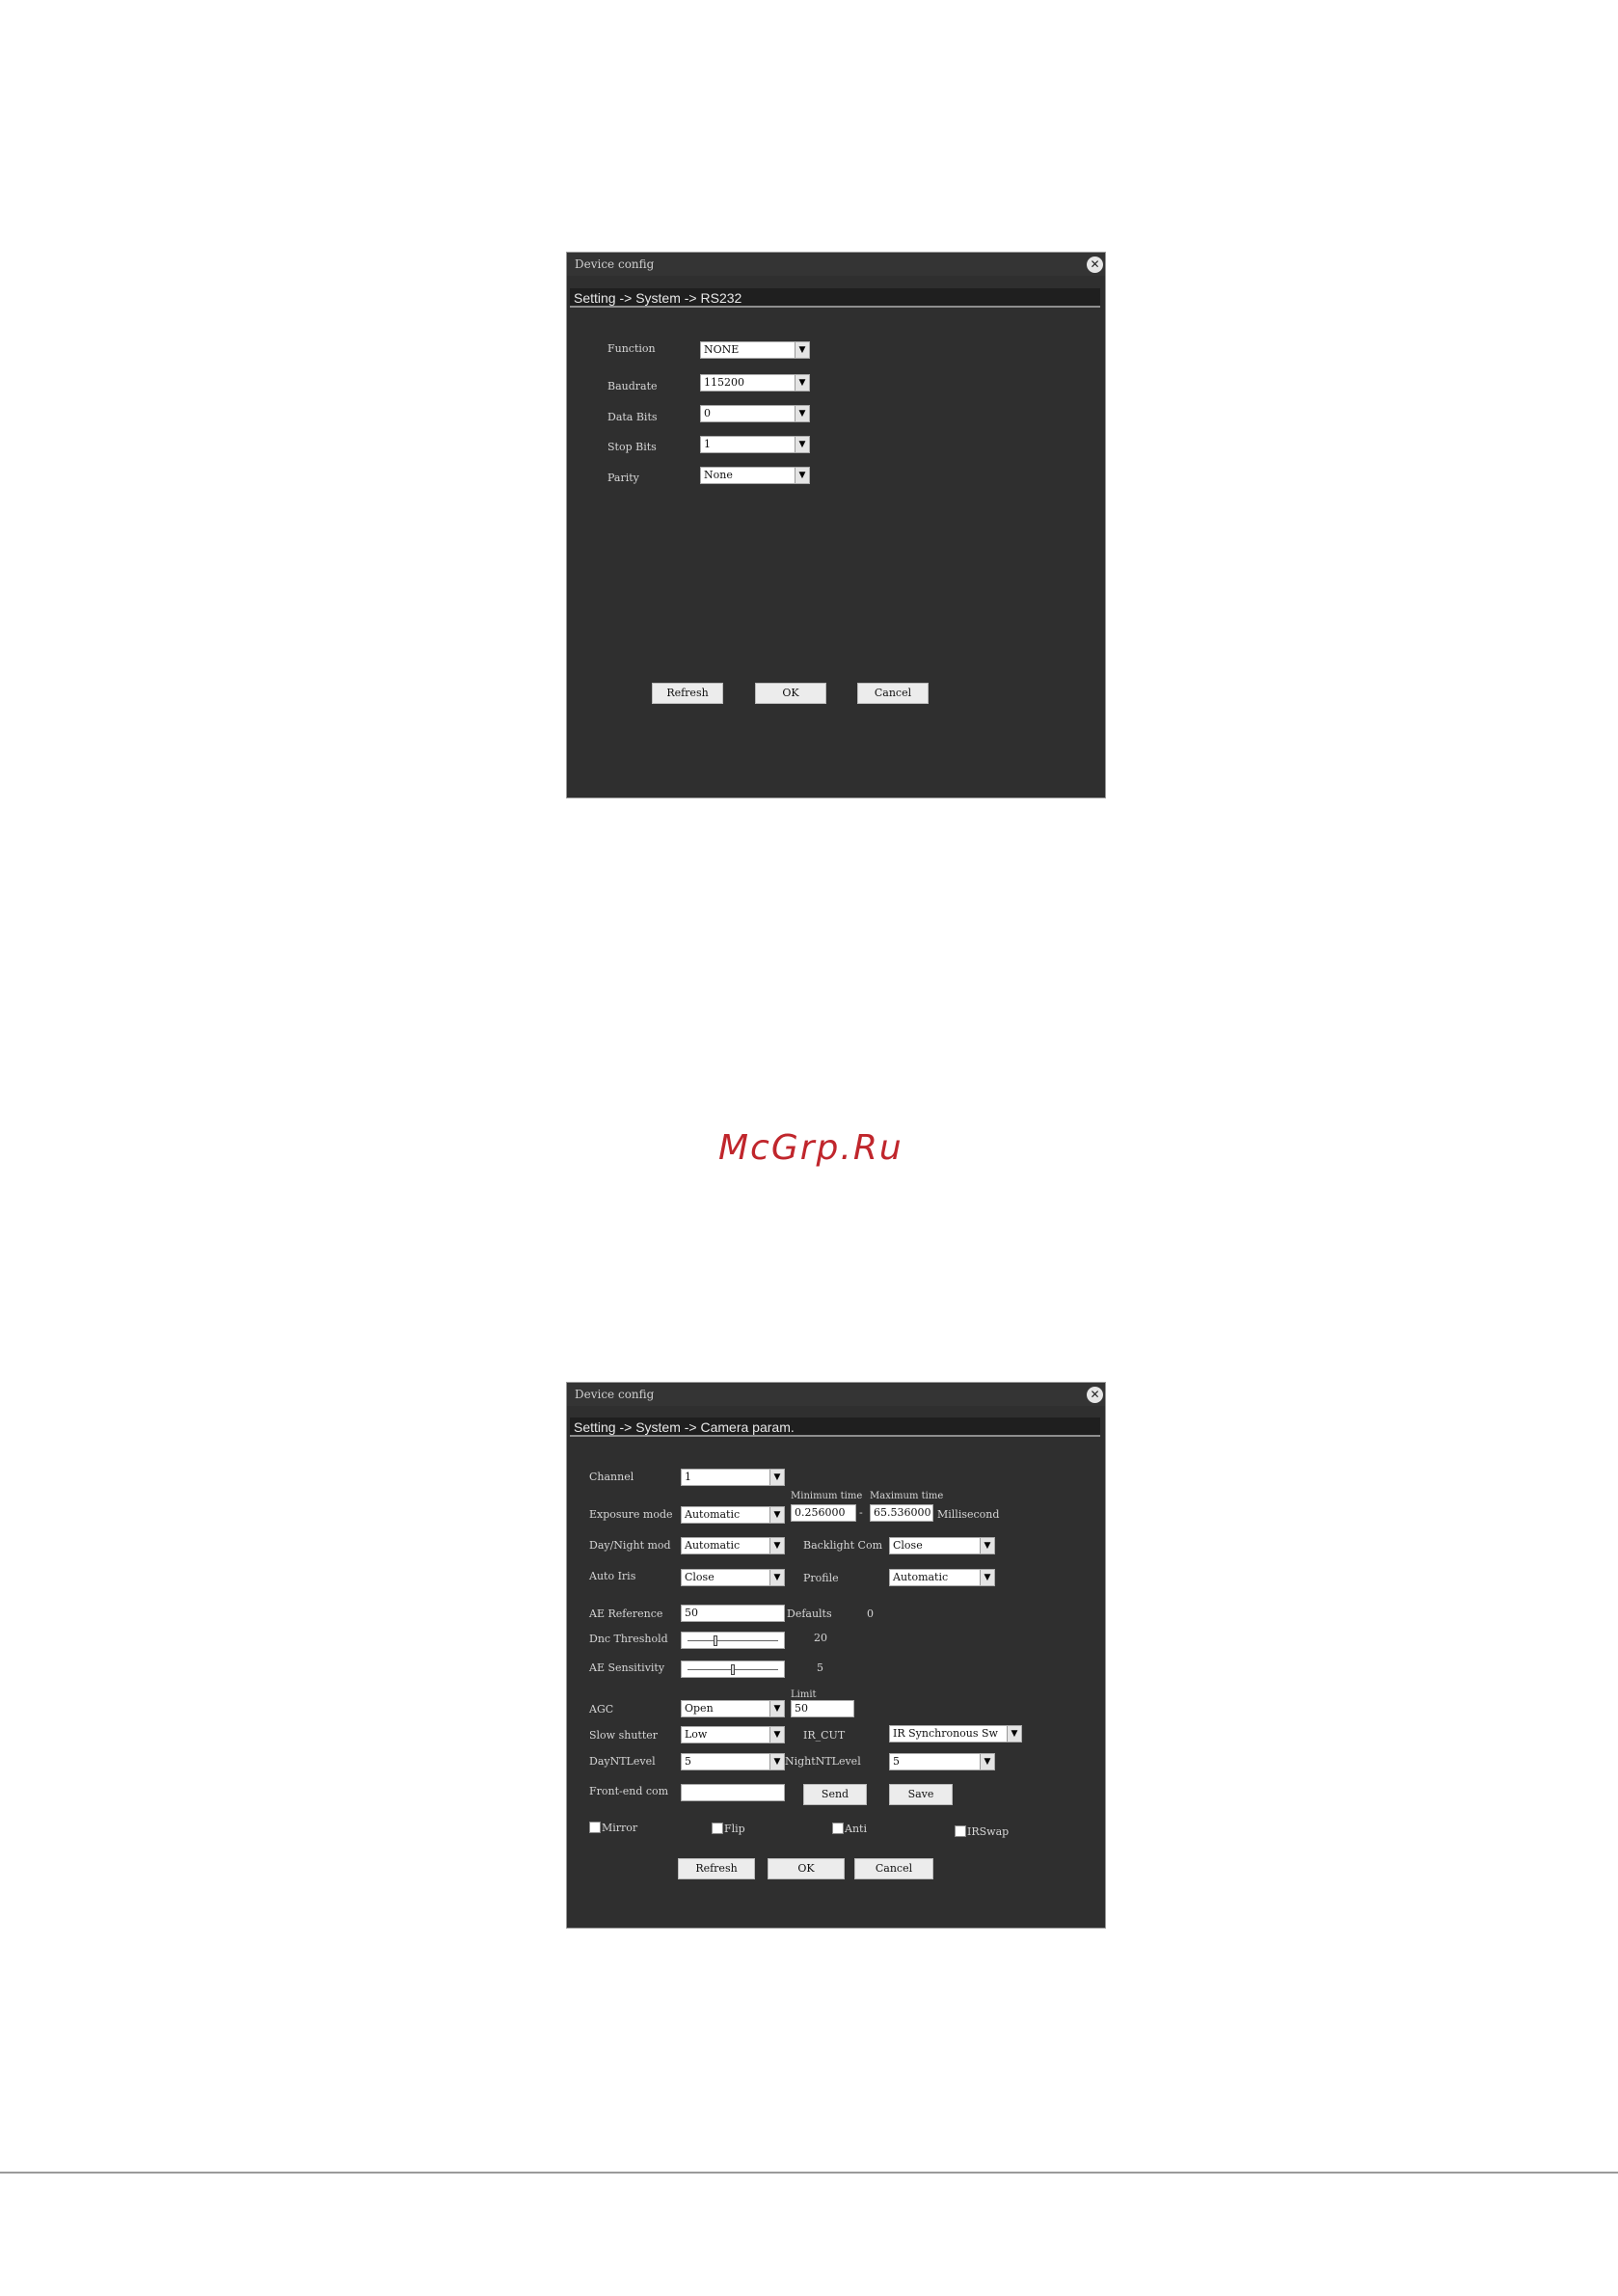  I want to click on channel-select: 1 ▼, so click(733, 1477).